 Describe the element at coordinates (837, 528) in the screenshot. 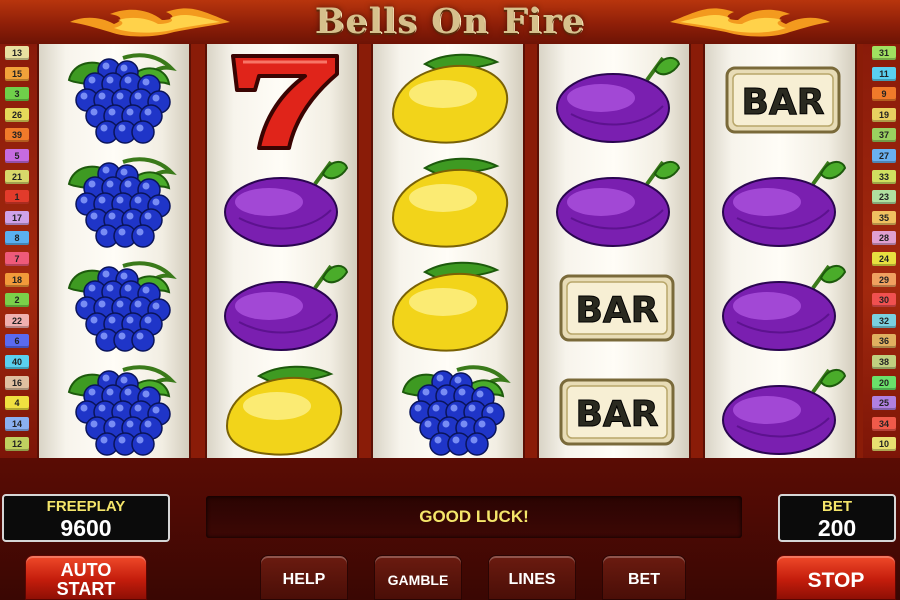

I see `bet-value: 200` at that location.